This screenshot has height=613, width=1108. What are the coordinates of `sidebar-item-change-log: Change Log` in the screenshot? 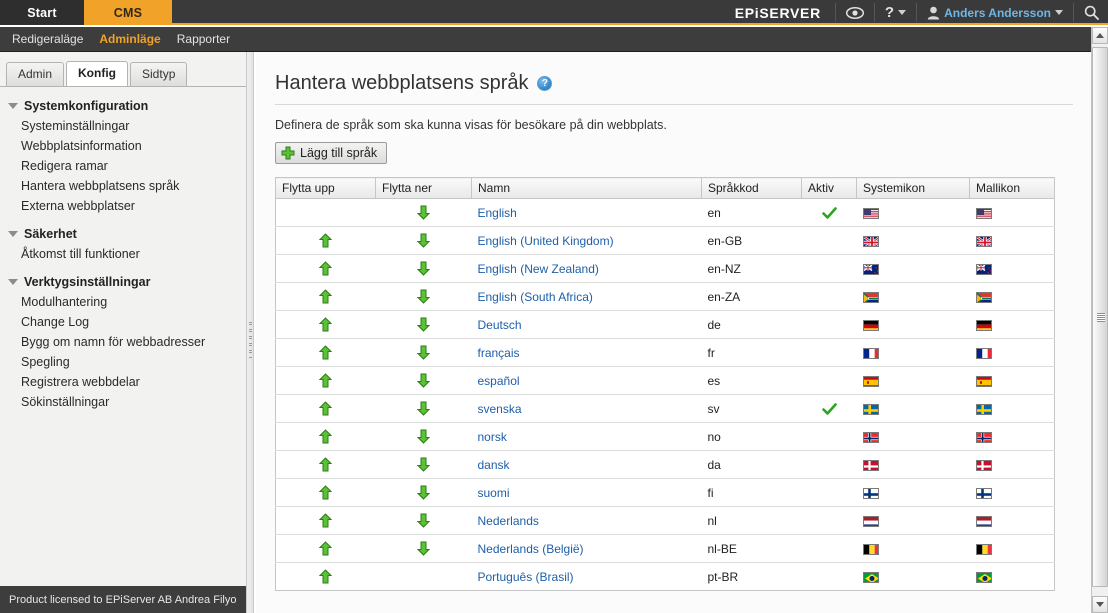 It's located at (123, 322).